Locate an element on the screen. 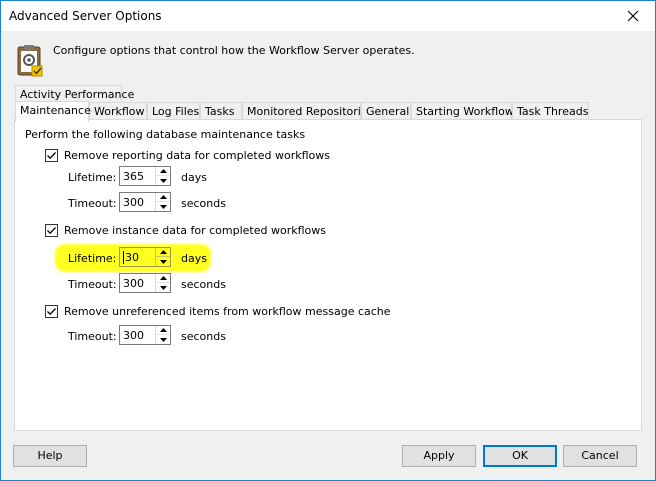 The width and height of the screenshot is (656, 481). reporting-timeout-unit: seconds is located at coordinates (203, 203).